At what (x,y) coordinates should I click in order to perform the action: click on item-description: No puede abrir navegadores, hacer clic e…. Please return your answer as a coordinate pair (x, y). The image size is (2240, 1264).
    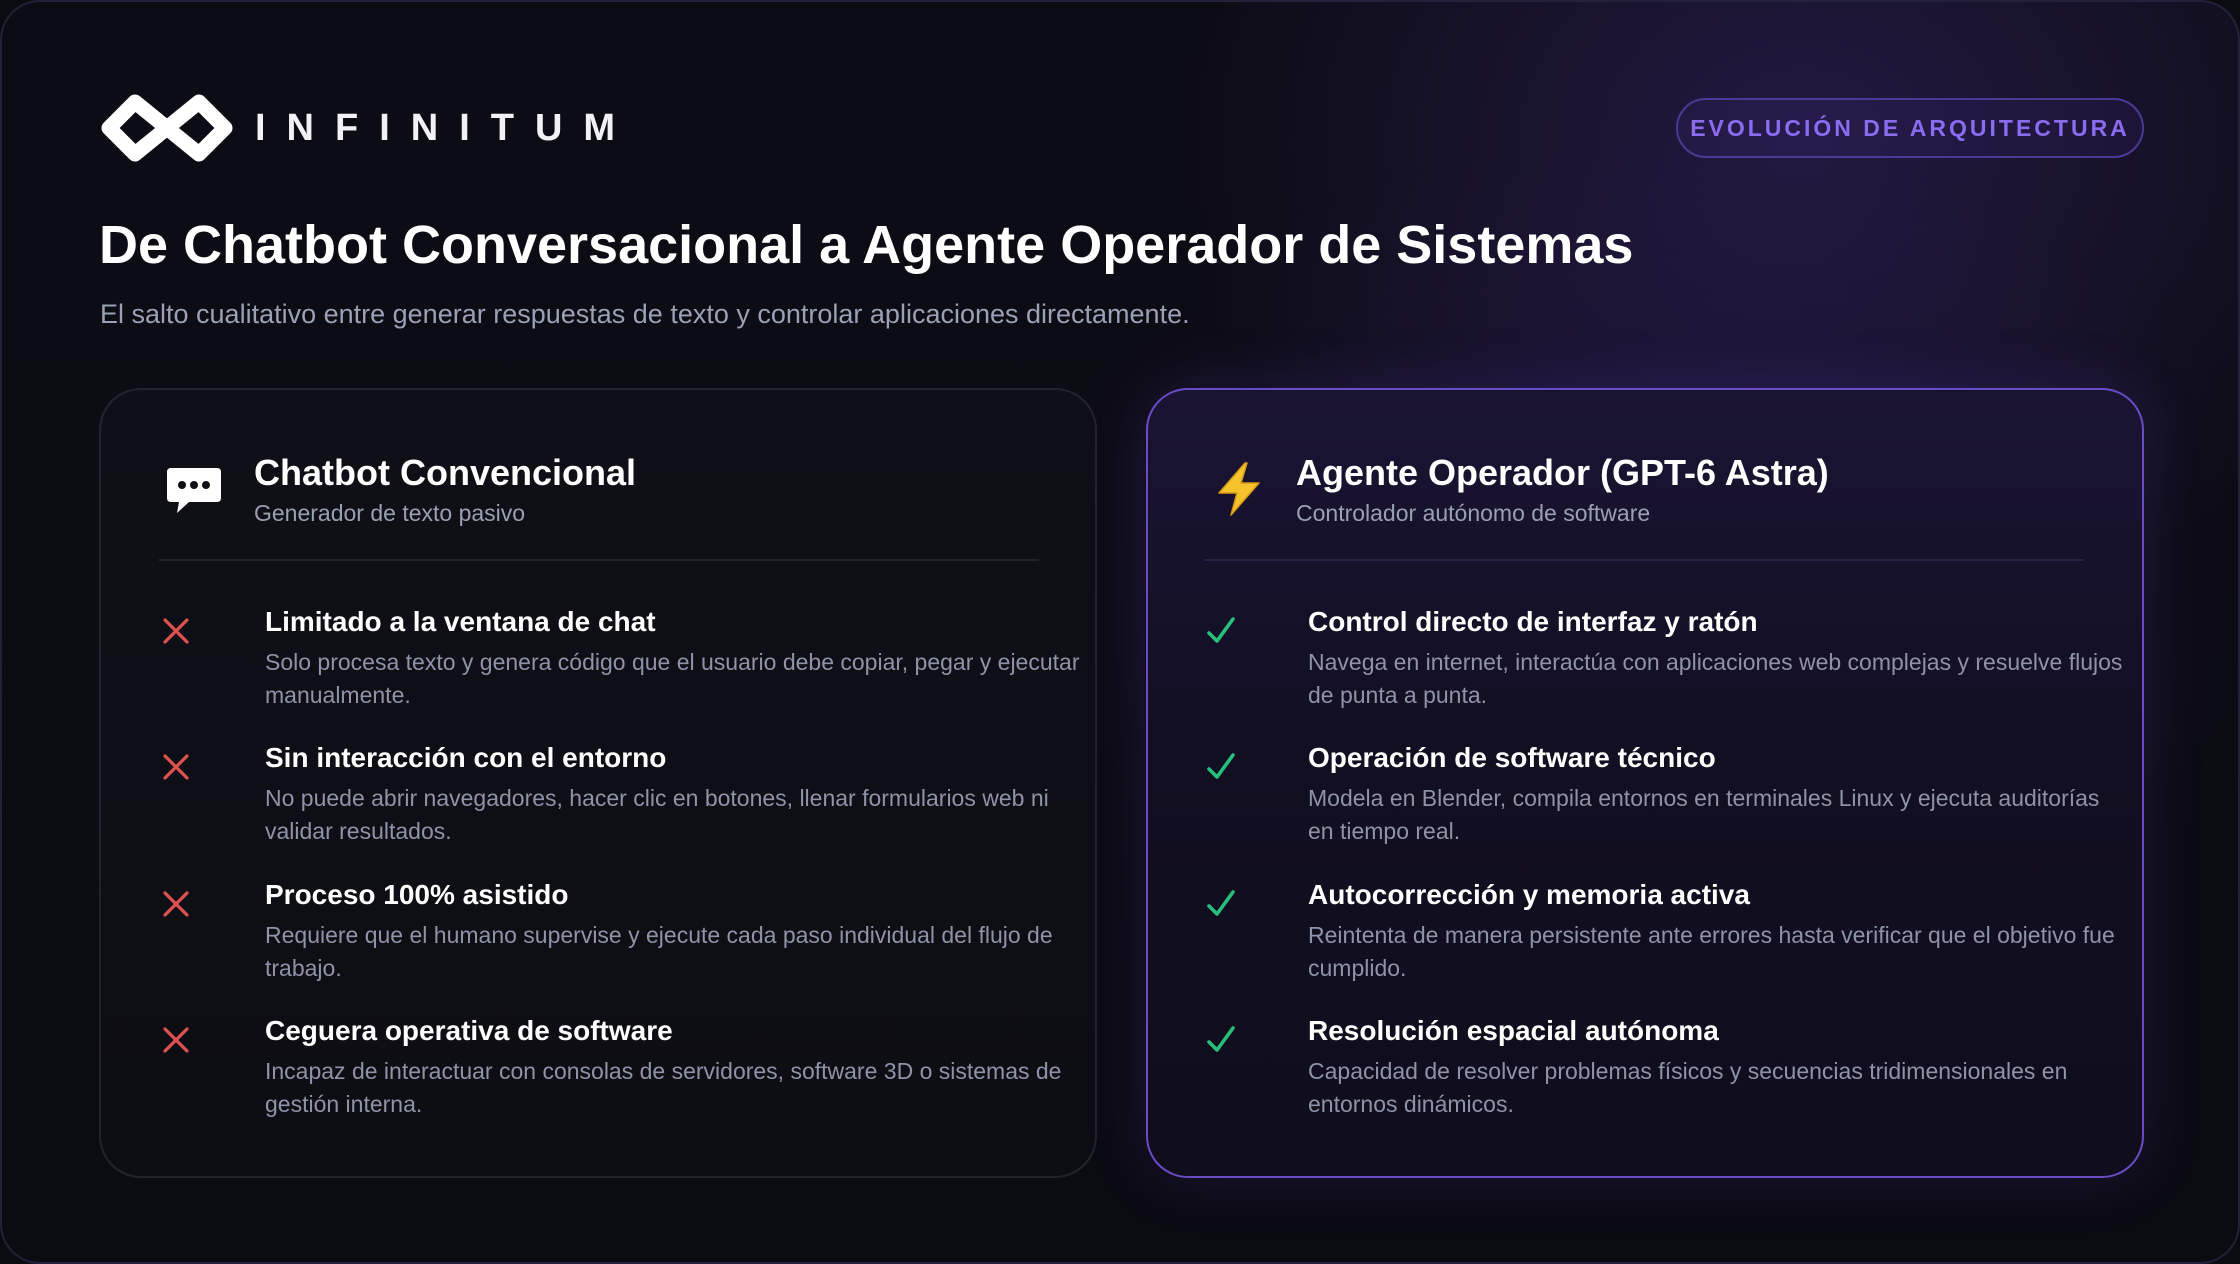
    Looking at the image, I should click on (657, 814).